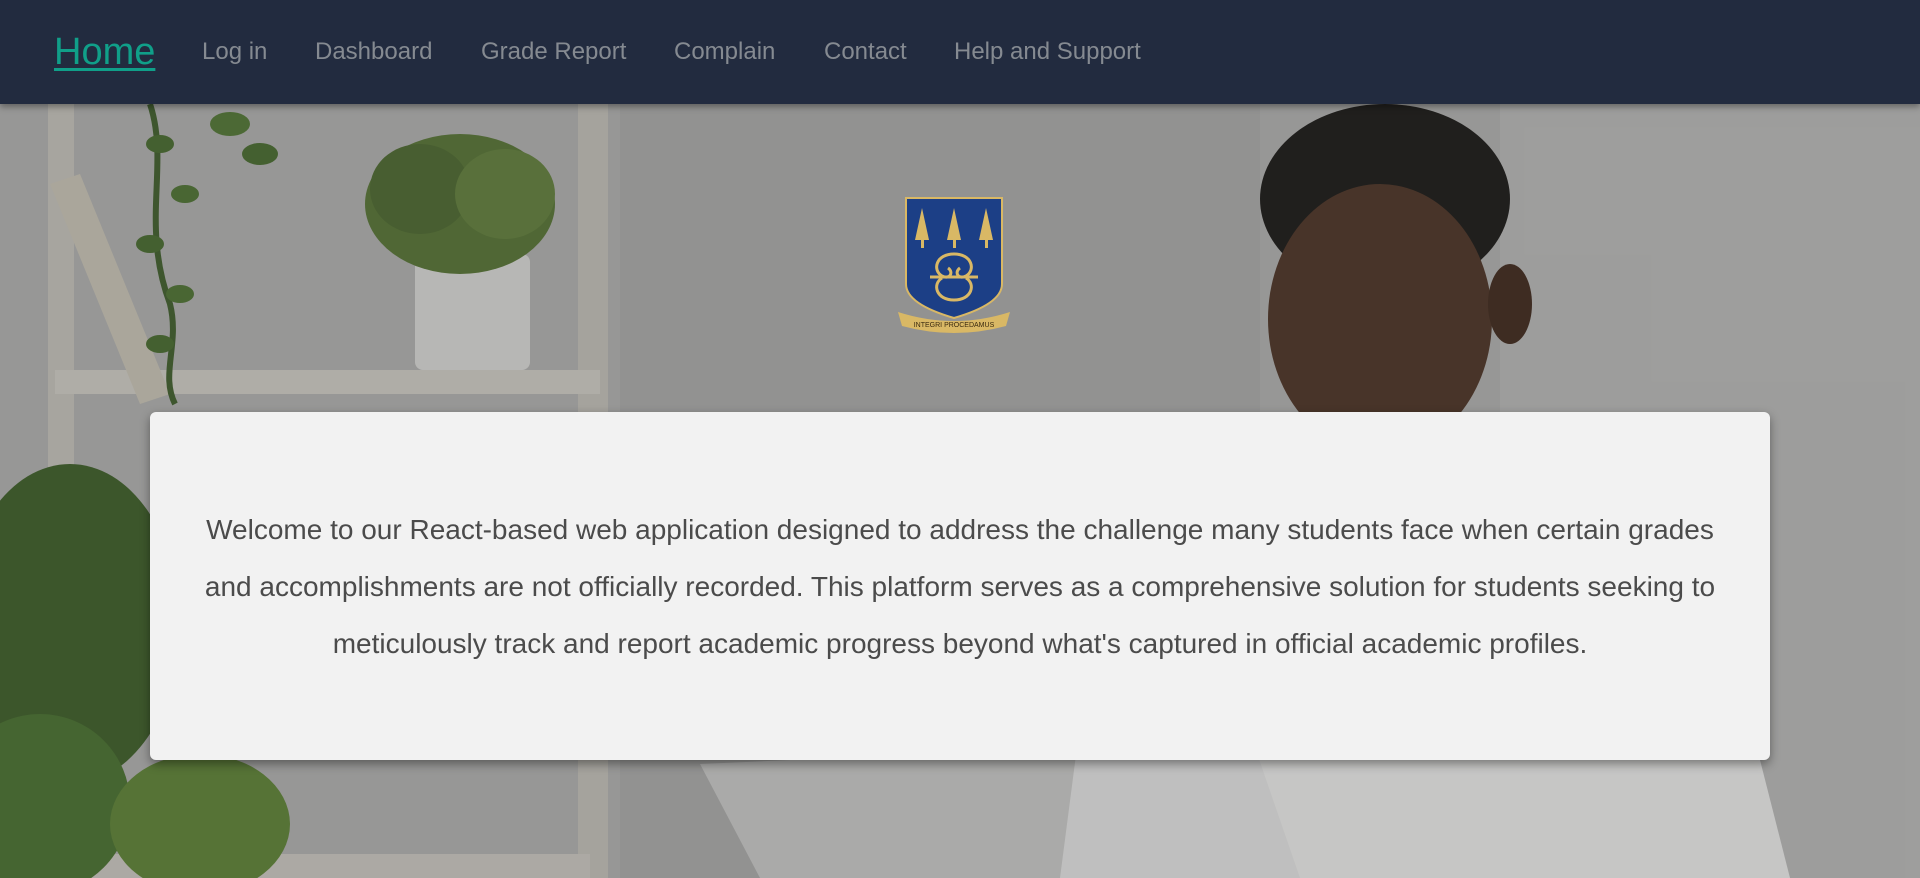 The width and height of the screenshot is (1920, 878). What do you see at coordinates (954, 265) in the screenshot?
I see `university-crest-icon: INTEGRI PROCEDAMUS` at bounding box center [954, 265].